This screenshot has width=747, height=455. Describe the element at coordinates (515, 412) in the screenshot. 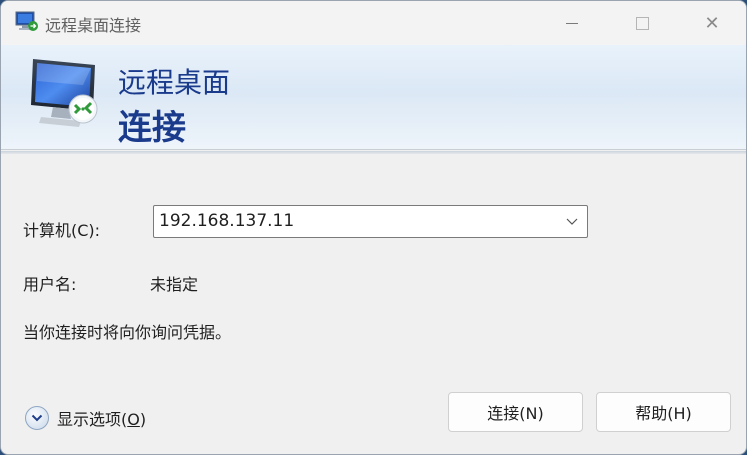

I see `connect-button: 连接(N)` at that location.